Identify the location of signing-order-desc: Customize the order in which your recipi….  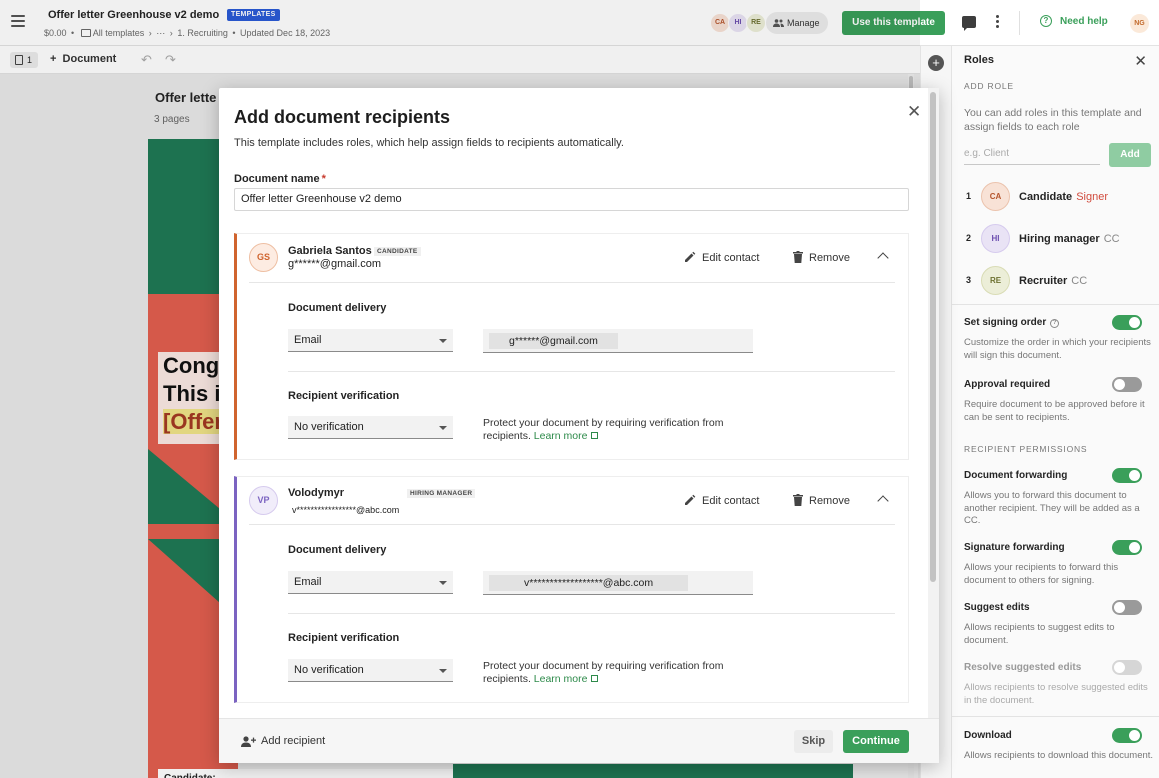
(1057, 349).